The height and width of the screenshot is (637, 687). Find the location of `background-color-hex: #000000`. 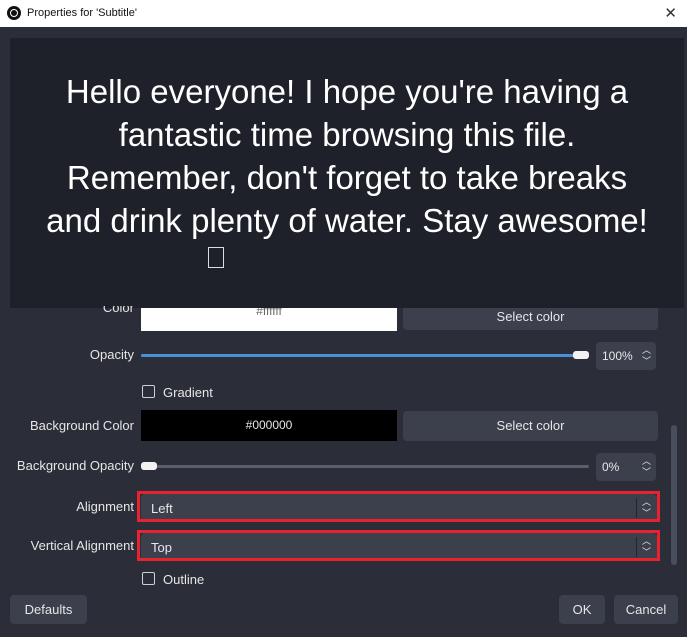

background-color-hex: #000000 is located at coordinates (269, 425).